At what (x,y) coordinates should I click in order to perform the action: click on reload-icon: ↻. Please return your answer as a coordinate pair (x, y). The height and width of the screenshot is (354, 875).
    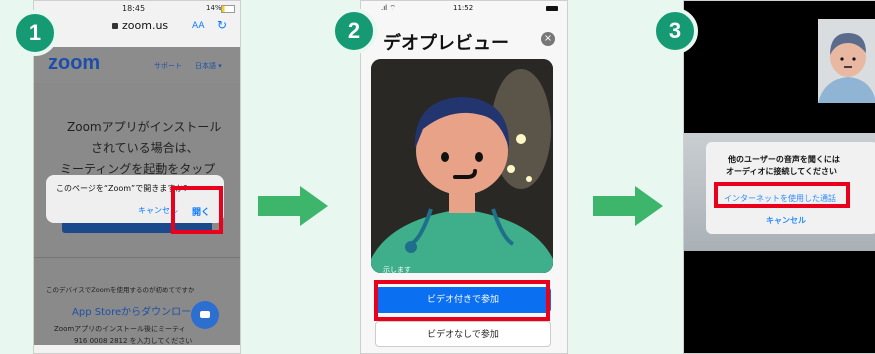
    Looking at the image, I should click on (222, 25).